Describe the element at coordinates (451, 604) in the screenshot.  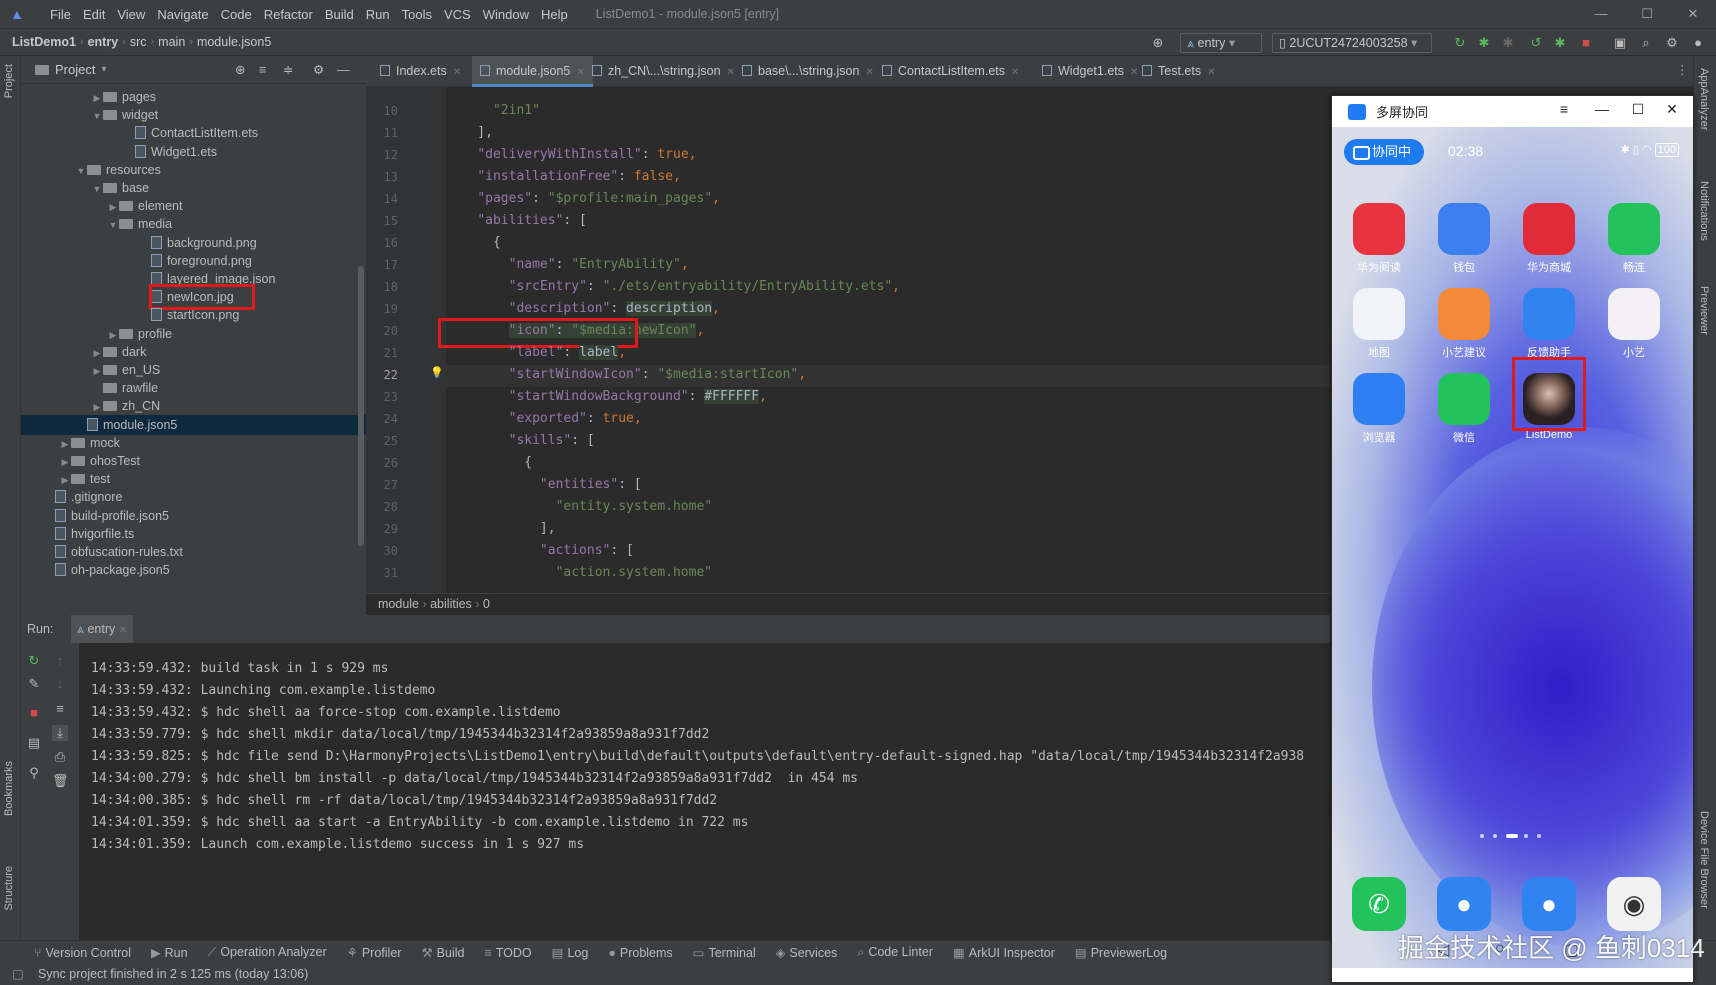
I see `editor-breadcrumb-item: abilities` at that location.